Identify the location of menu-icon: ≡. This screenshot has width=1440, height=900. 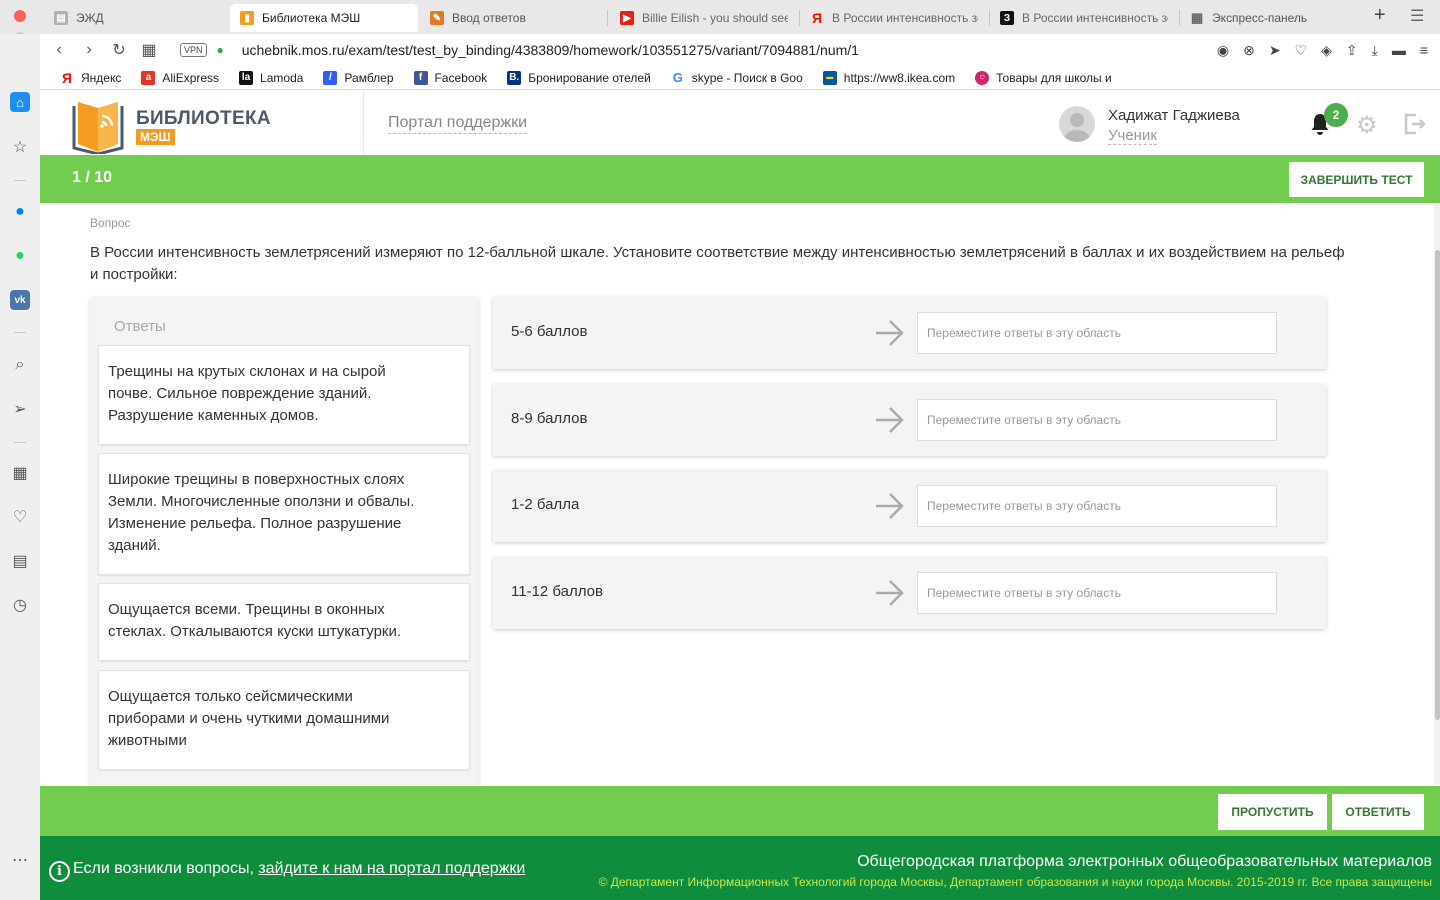
(1424, 50).